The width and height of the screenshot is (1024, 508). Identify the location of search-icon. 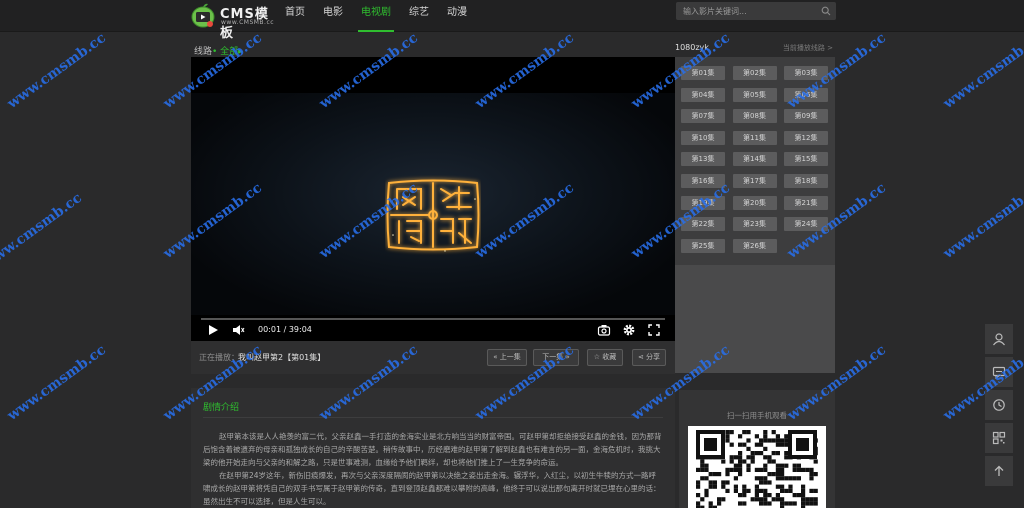
(826, 11).